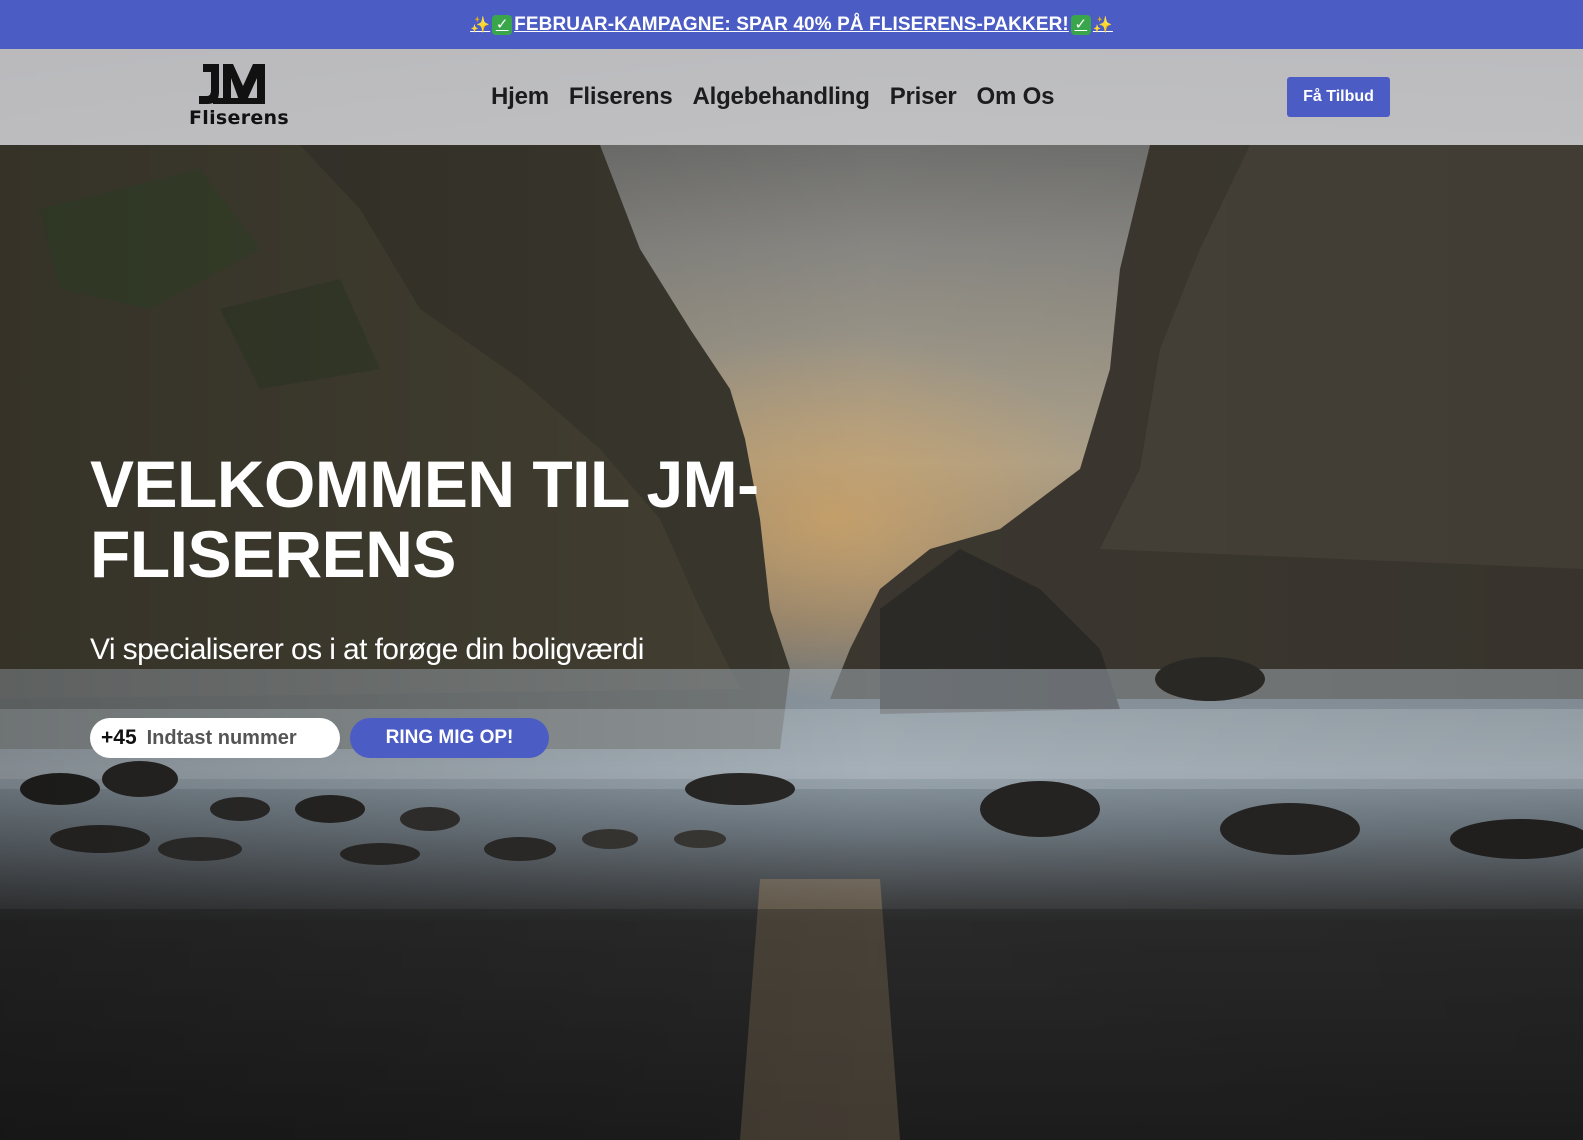 The width and height of the screenshot is (1583, 1140). I want to click on nav-link-algebehandling: Algebehandling, so click(780, 97).